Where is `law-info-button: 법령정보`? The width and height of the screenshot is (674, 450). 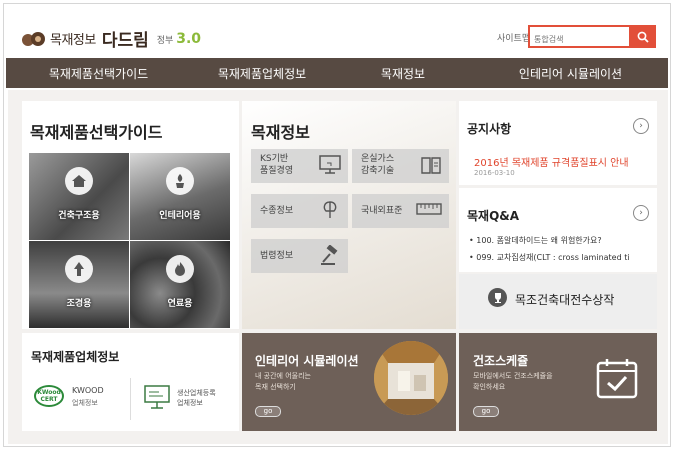
law-info-button: 법령정보 is located at coordinates (299, 256).